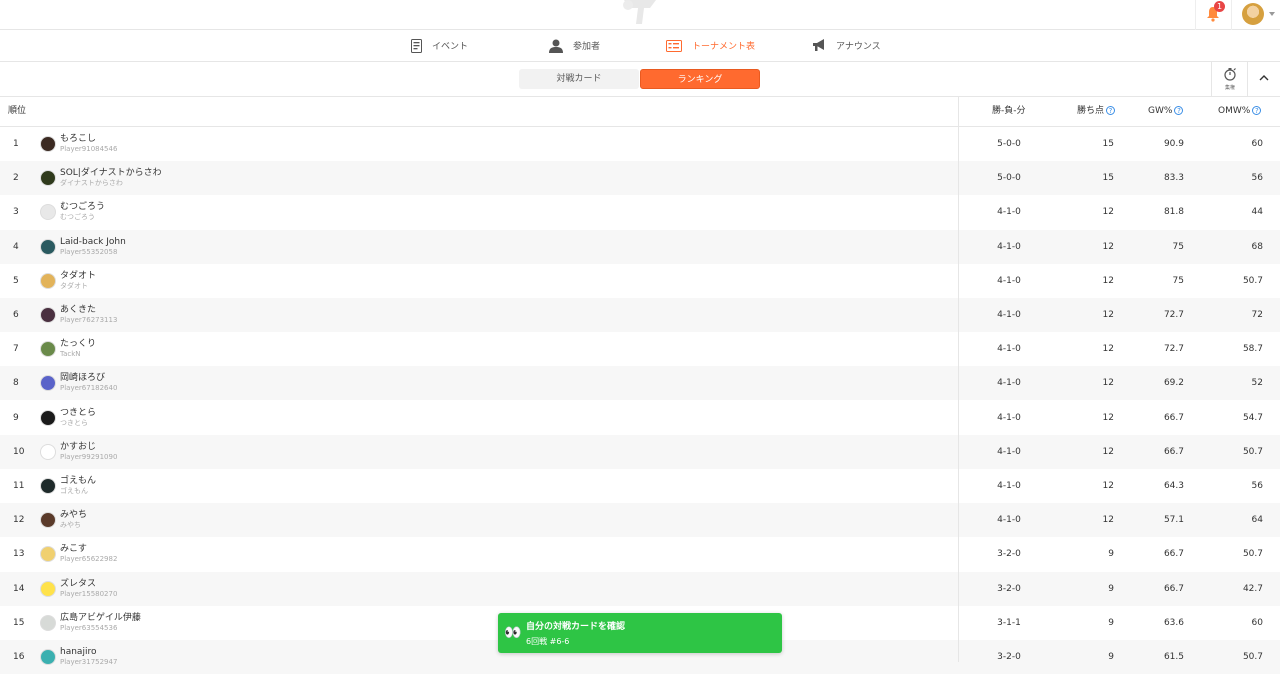 The height and width of the screenshot is (674, 1280). What do you see at coordinates (640, 451) in the screenshot?
I see `table-row: 10 かすおじ Player99291090 4-1-0 12 66.7 50.7` at bounding box center [640, 451].